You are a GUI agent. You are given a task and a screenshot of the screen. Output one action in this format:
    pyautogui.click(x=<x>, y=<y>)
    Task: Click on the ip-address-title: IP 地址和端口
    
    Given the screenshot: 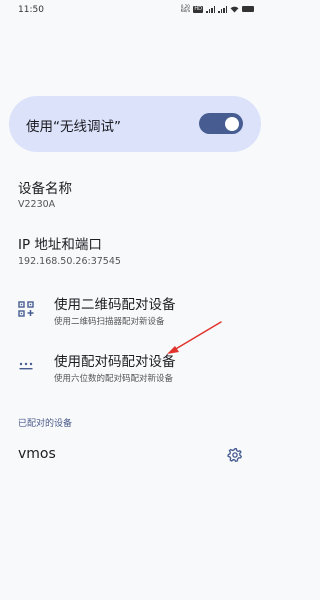 What is the action you would take?
    pyautogui.click(x=60, y=245)
    